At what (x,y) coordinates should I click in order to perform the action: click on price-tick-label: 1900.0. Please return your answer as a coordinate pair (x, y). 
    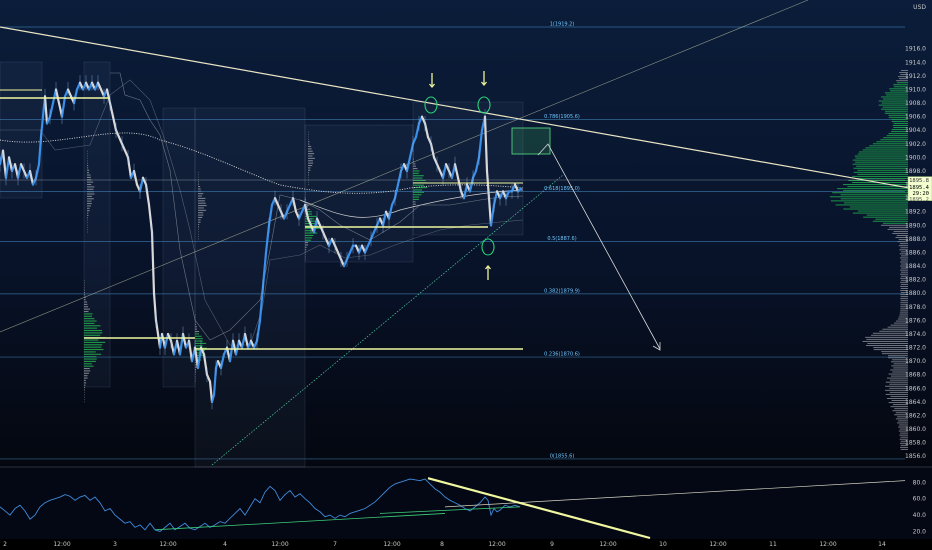
    Looking at the image, I should click on (915, 157).